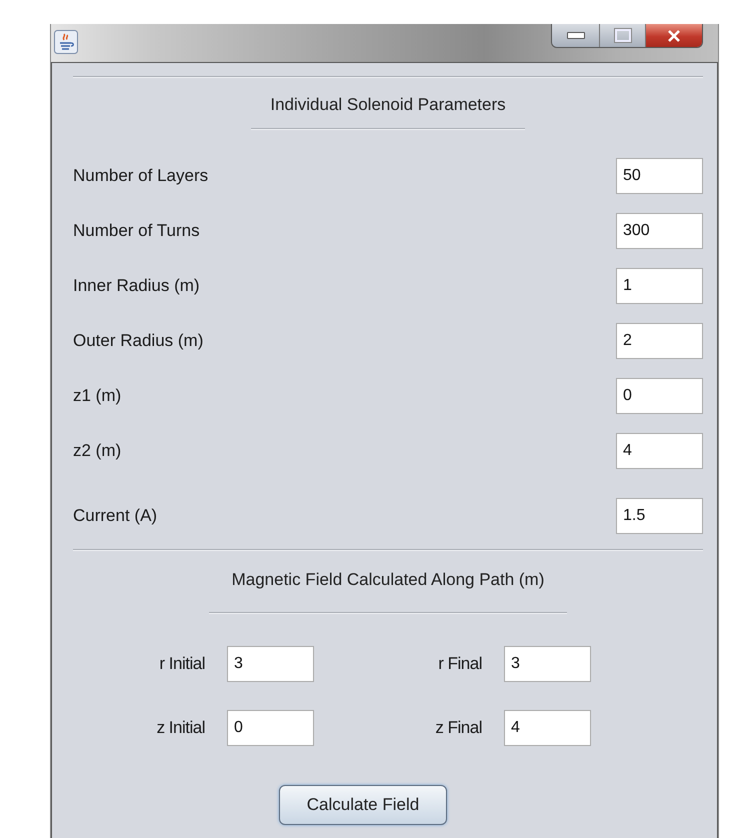 The height and width of the screenshot is (838, 739). I want to click on field-label: Inner Radius (m), so click(136, 286).